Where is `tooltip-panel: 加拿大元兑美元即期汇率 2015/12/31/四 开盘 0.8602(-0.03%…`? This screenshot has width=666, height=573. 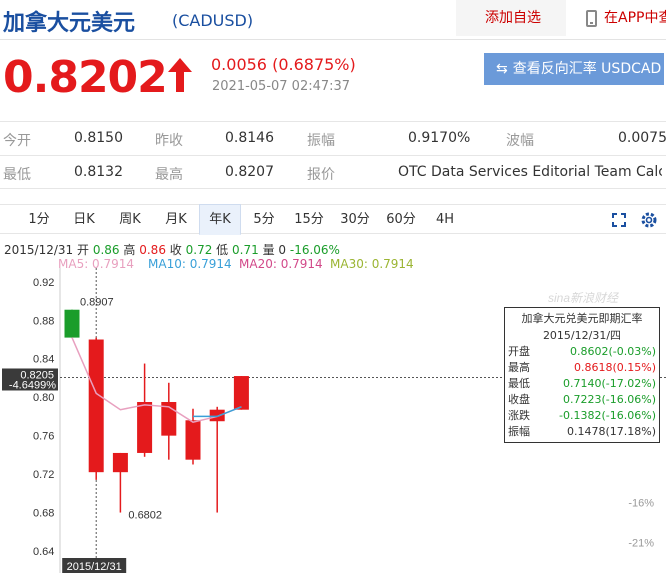
tooltip-panel: 加拿大元兑美元即期汇率 2015/12/31/四 开盘 0.8602(-0.03%… is located at coordinates (582, 375).